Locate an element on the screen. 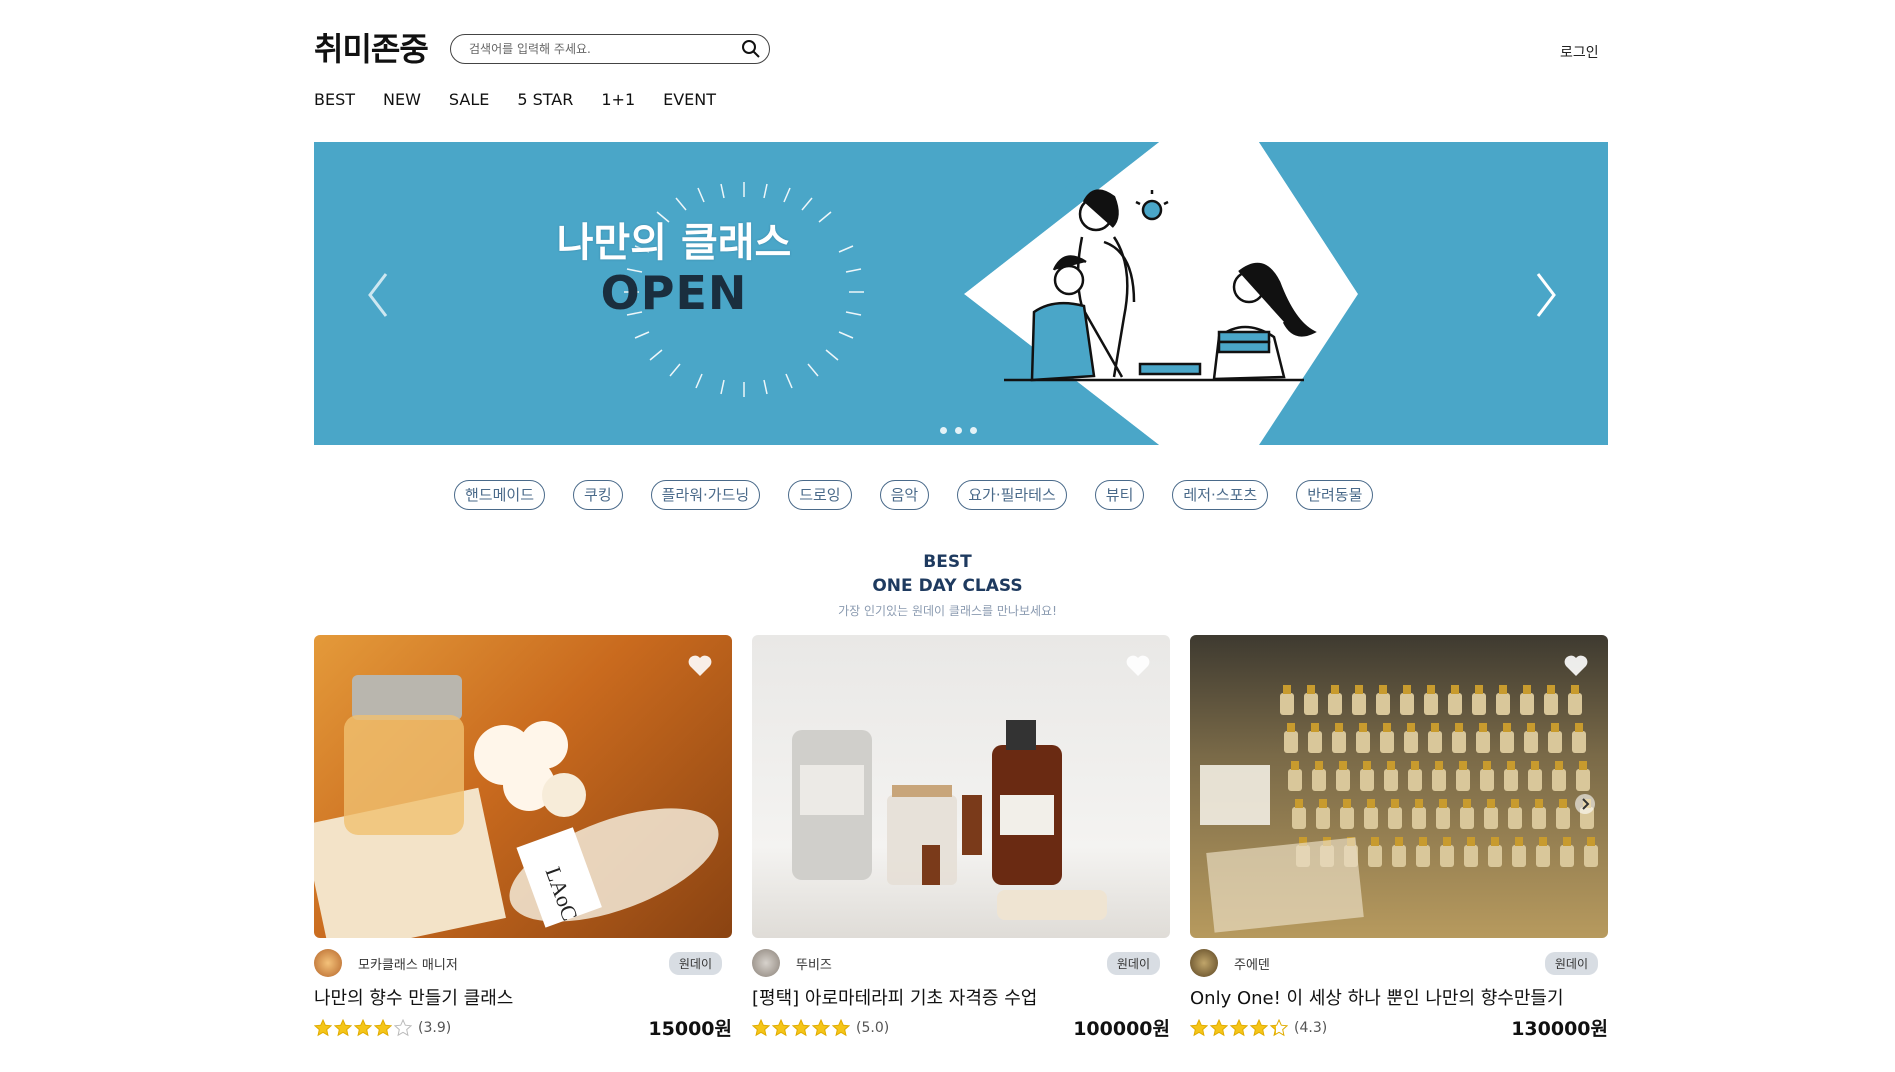 This screenshot has height=1072, width=1895. login-link: 로그인 is located at coordinates (1579, 52).